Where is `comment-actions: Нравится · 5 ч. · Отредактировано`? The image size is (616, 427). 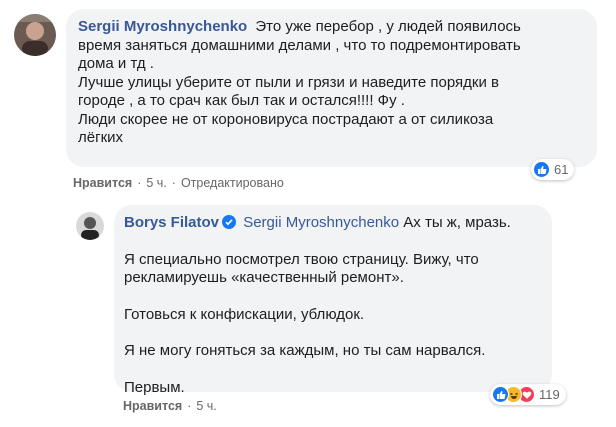
comment-actions: Нравится · 5 ч. · Отредактировано is located at coordinates (178, 183).